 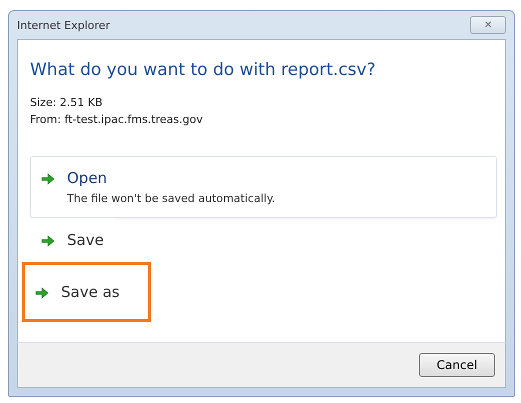 What do you see at coordinates (263, 187) in the screenshot?
I see `option-button: Open The file won't be saved automatically.` at bounding box center [263, 187].